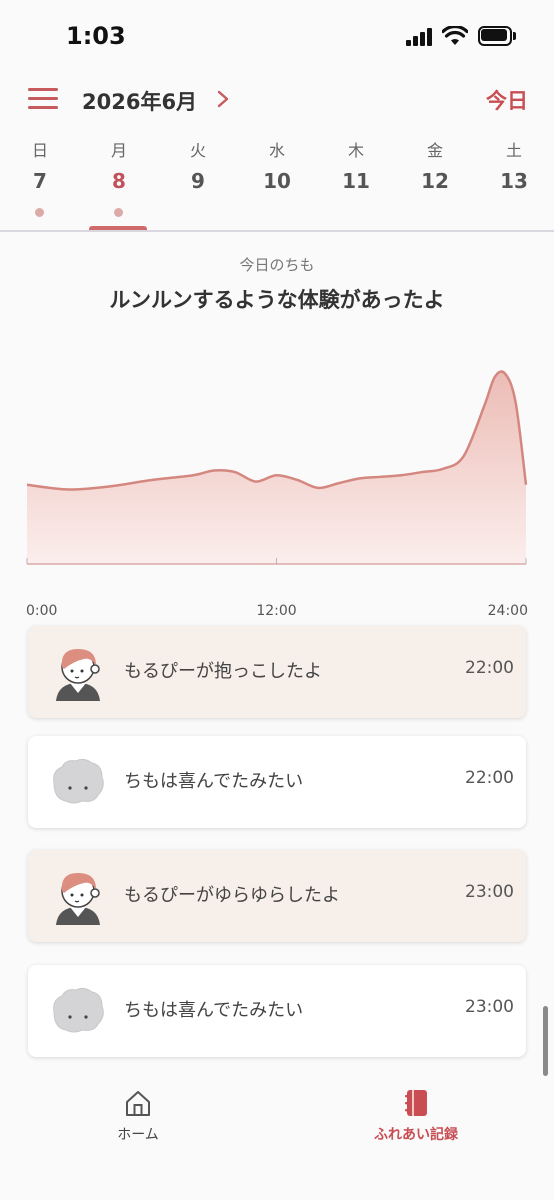  I want to click on day-of-week: 水, so click(276, 150).